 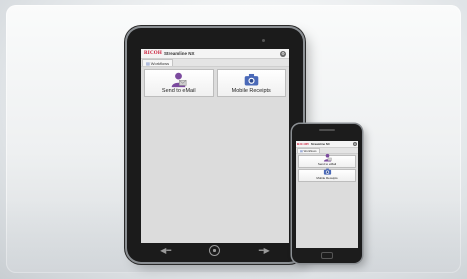 I want to click on back-arrow-icon: ◀━, so click(x=165, y=250).